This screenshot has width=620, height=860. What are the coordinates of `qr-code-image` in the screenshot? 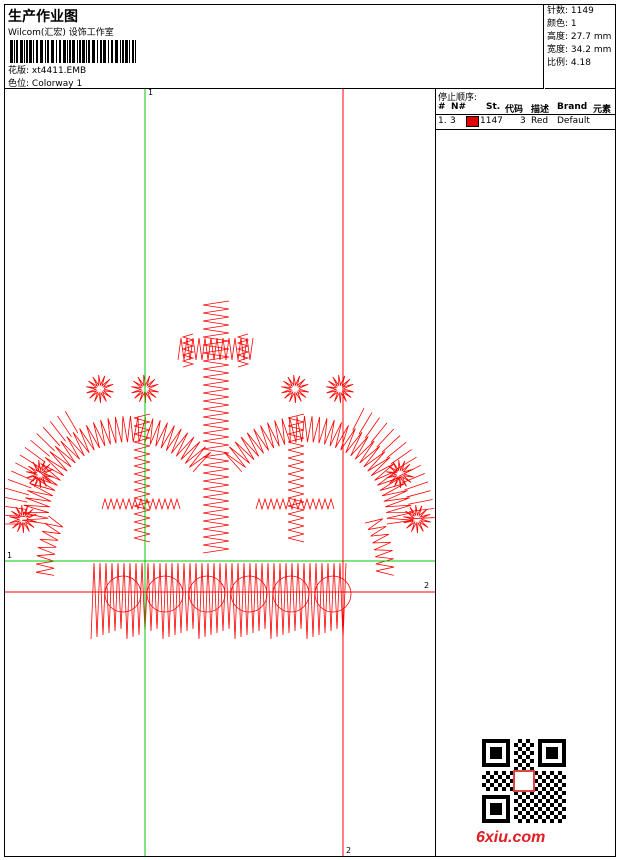 It's located at (524, 781).